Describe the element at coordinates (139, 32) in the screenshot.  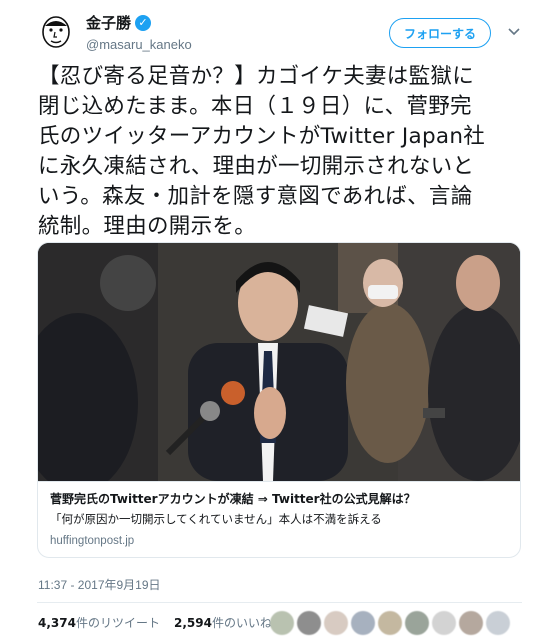
I see `user-info: 金子勝 ✓ @masaru_kaneko` at that location.